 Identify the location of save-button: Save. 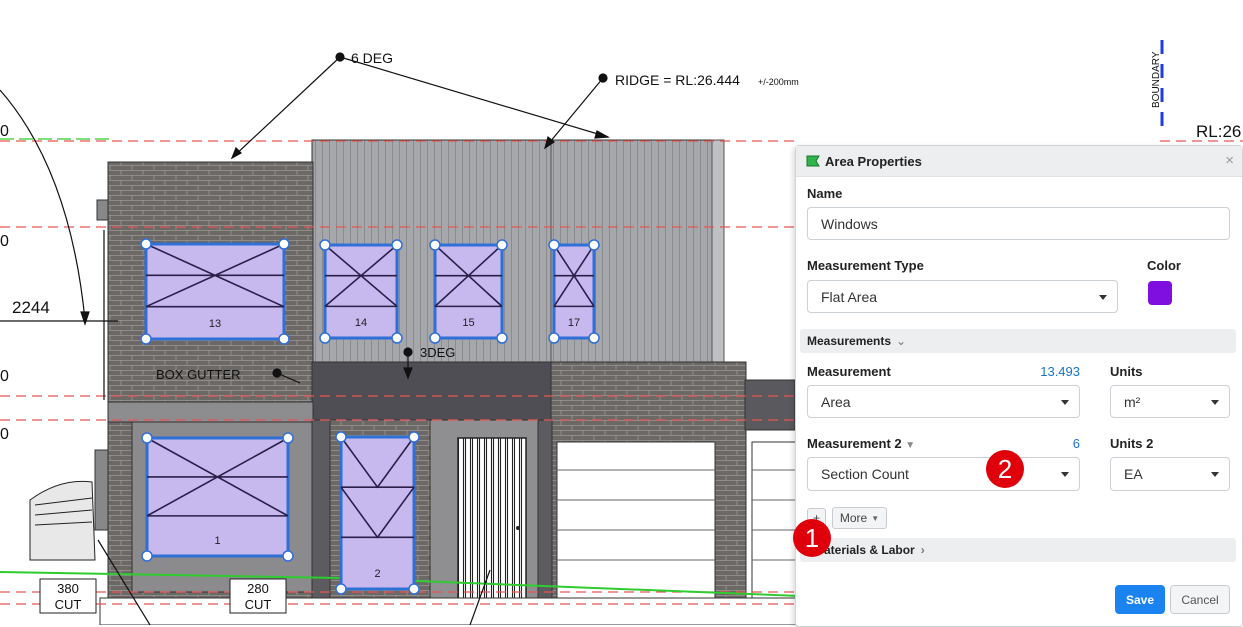
(1140, 599).